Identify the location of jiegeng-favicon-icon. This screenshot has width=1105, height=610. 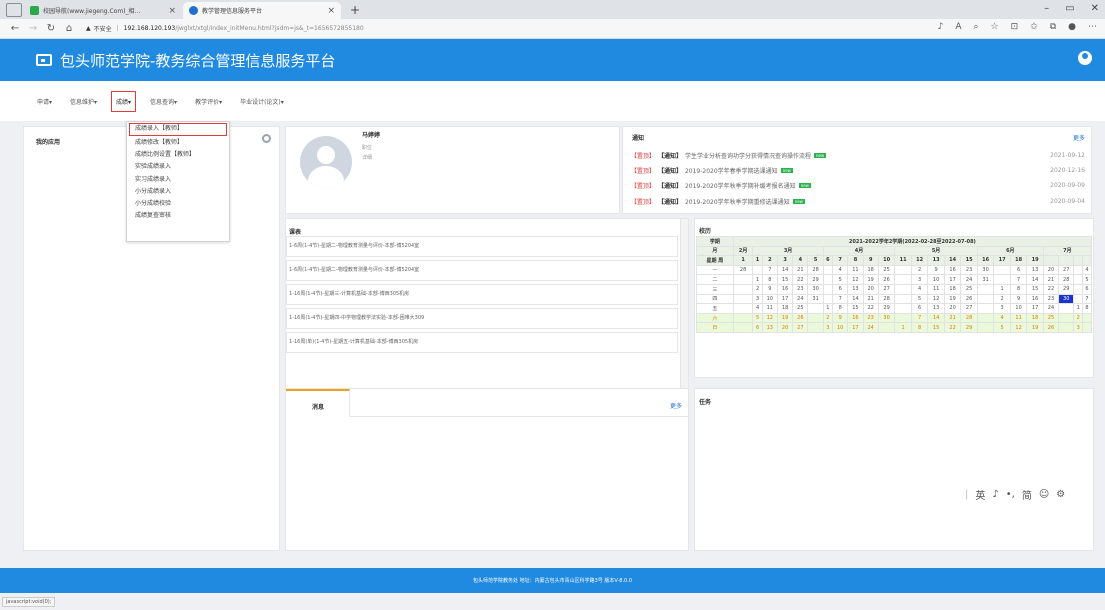
(34, 10).